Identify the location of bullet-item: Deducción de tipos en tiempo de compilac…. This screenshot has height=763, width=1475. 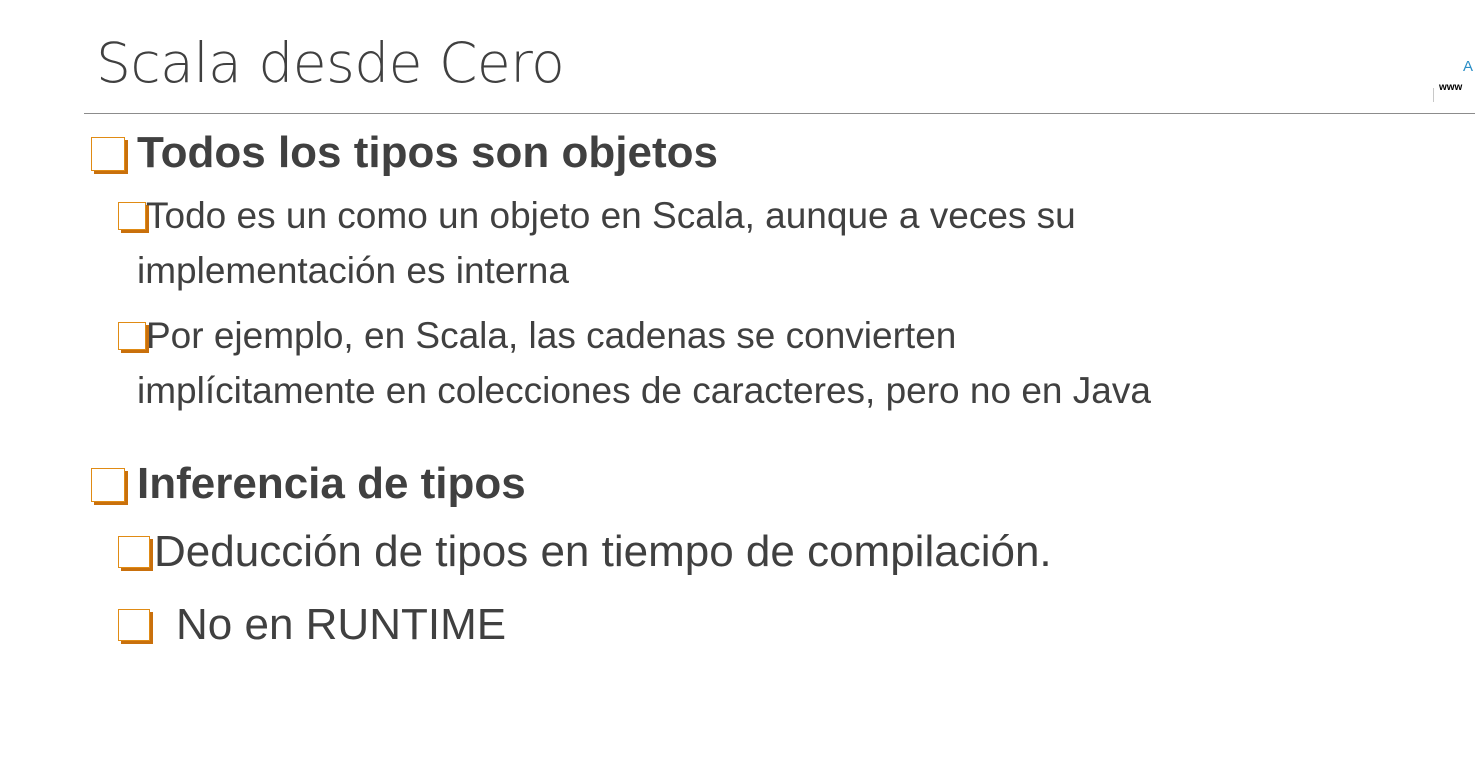
(585, 552).